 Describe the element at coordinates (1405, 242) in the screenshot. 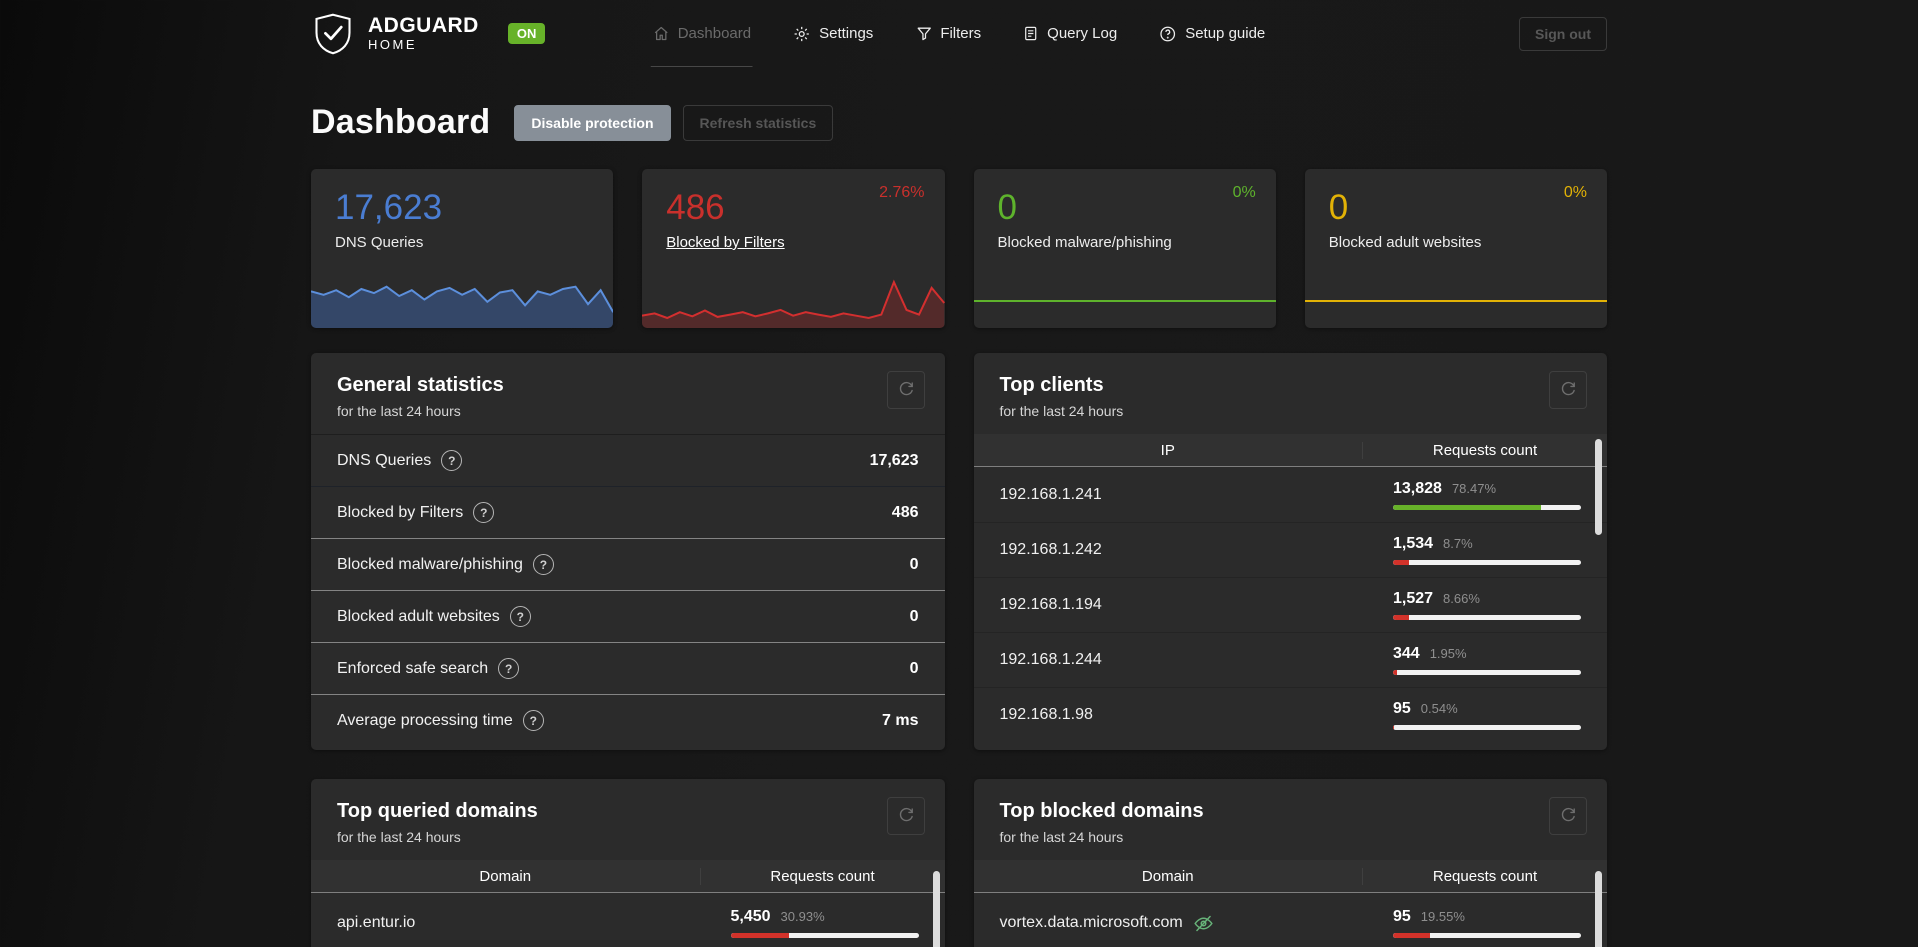

I see `blocked-adult-label: Blocked adult websites` at that location.